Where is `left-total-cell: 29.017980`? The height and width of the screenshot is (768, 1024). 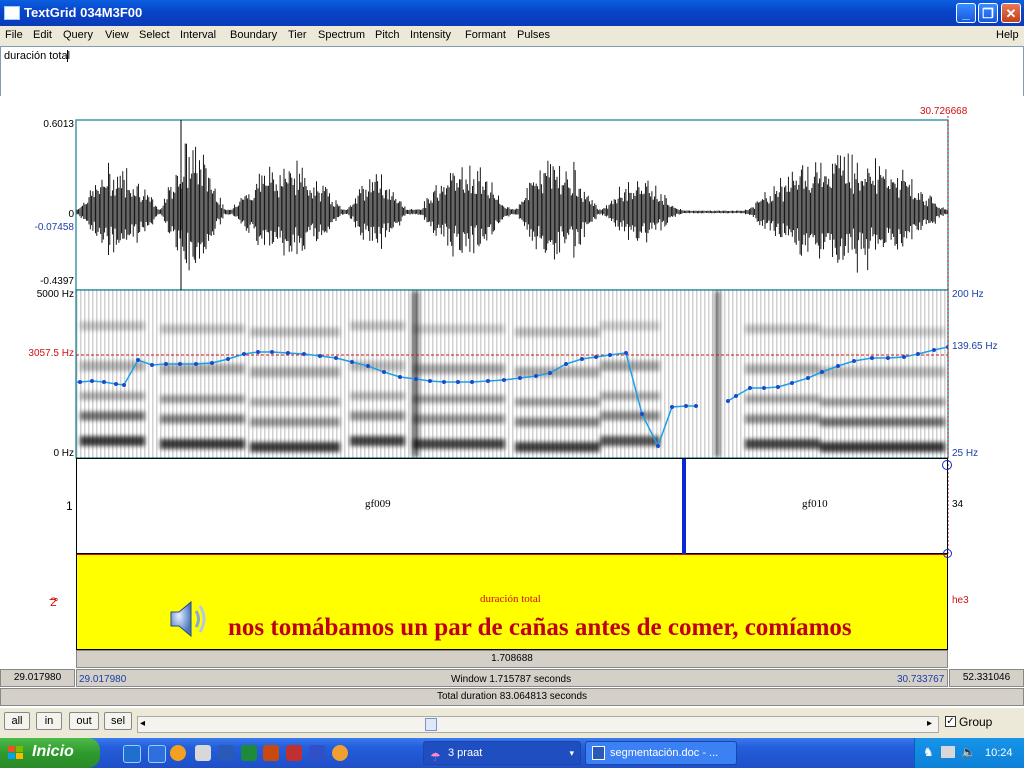 left-total-cell: 29.017980 is located at coordinates (37, 678).